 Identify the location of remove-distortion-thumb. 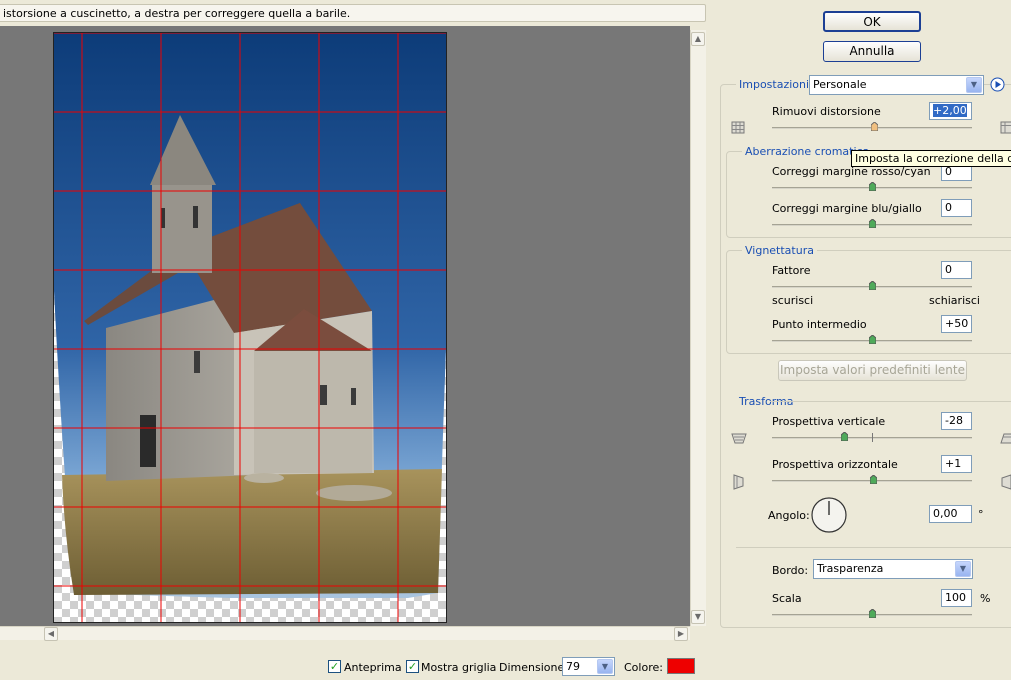
(874, 126).